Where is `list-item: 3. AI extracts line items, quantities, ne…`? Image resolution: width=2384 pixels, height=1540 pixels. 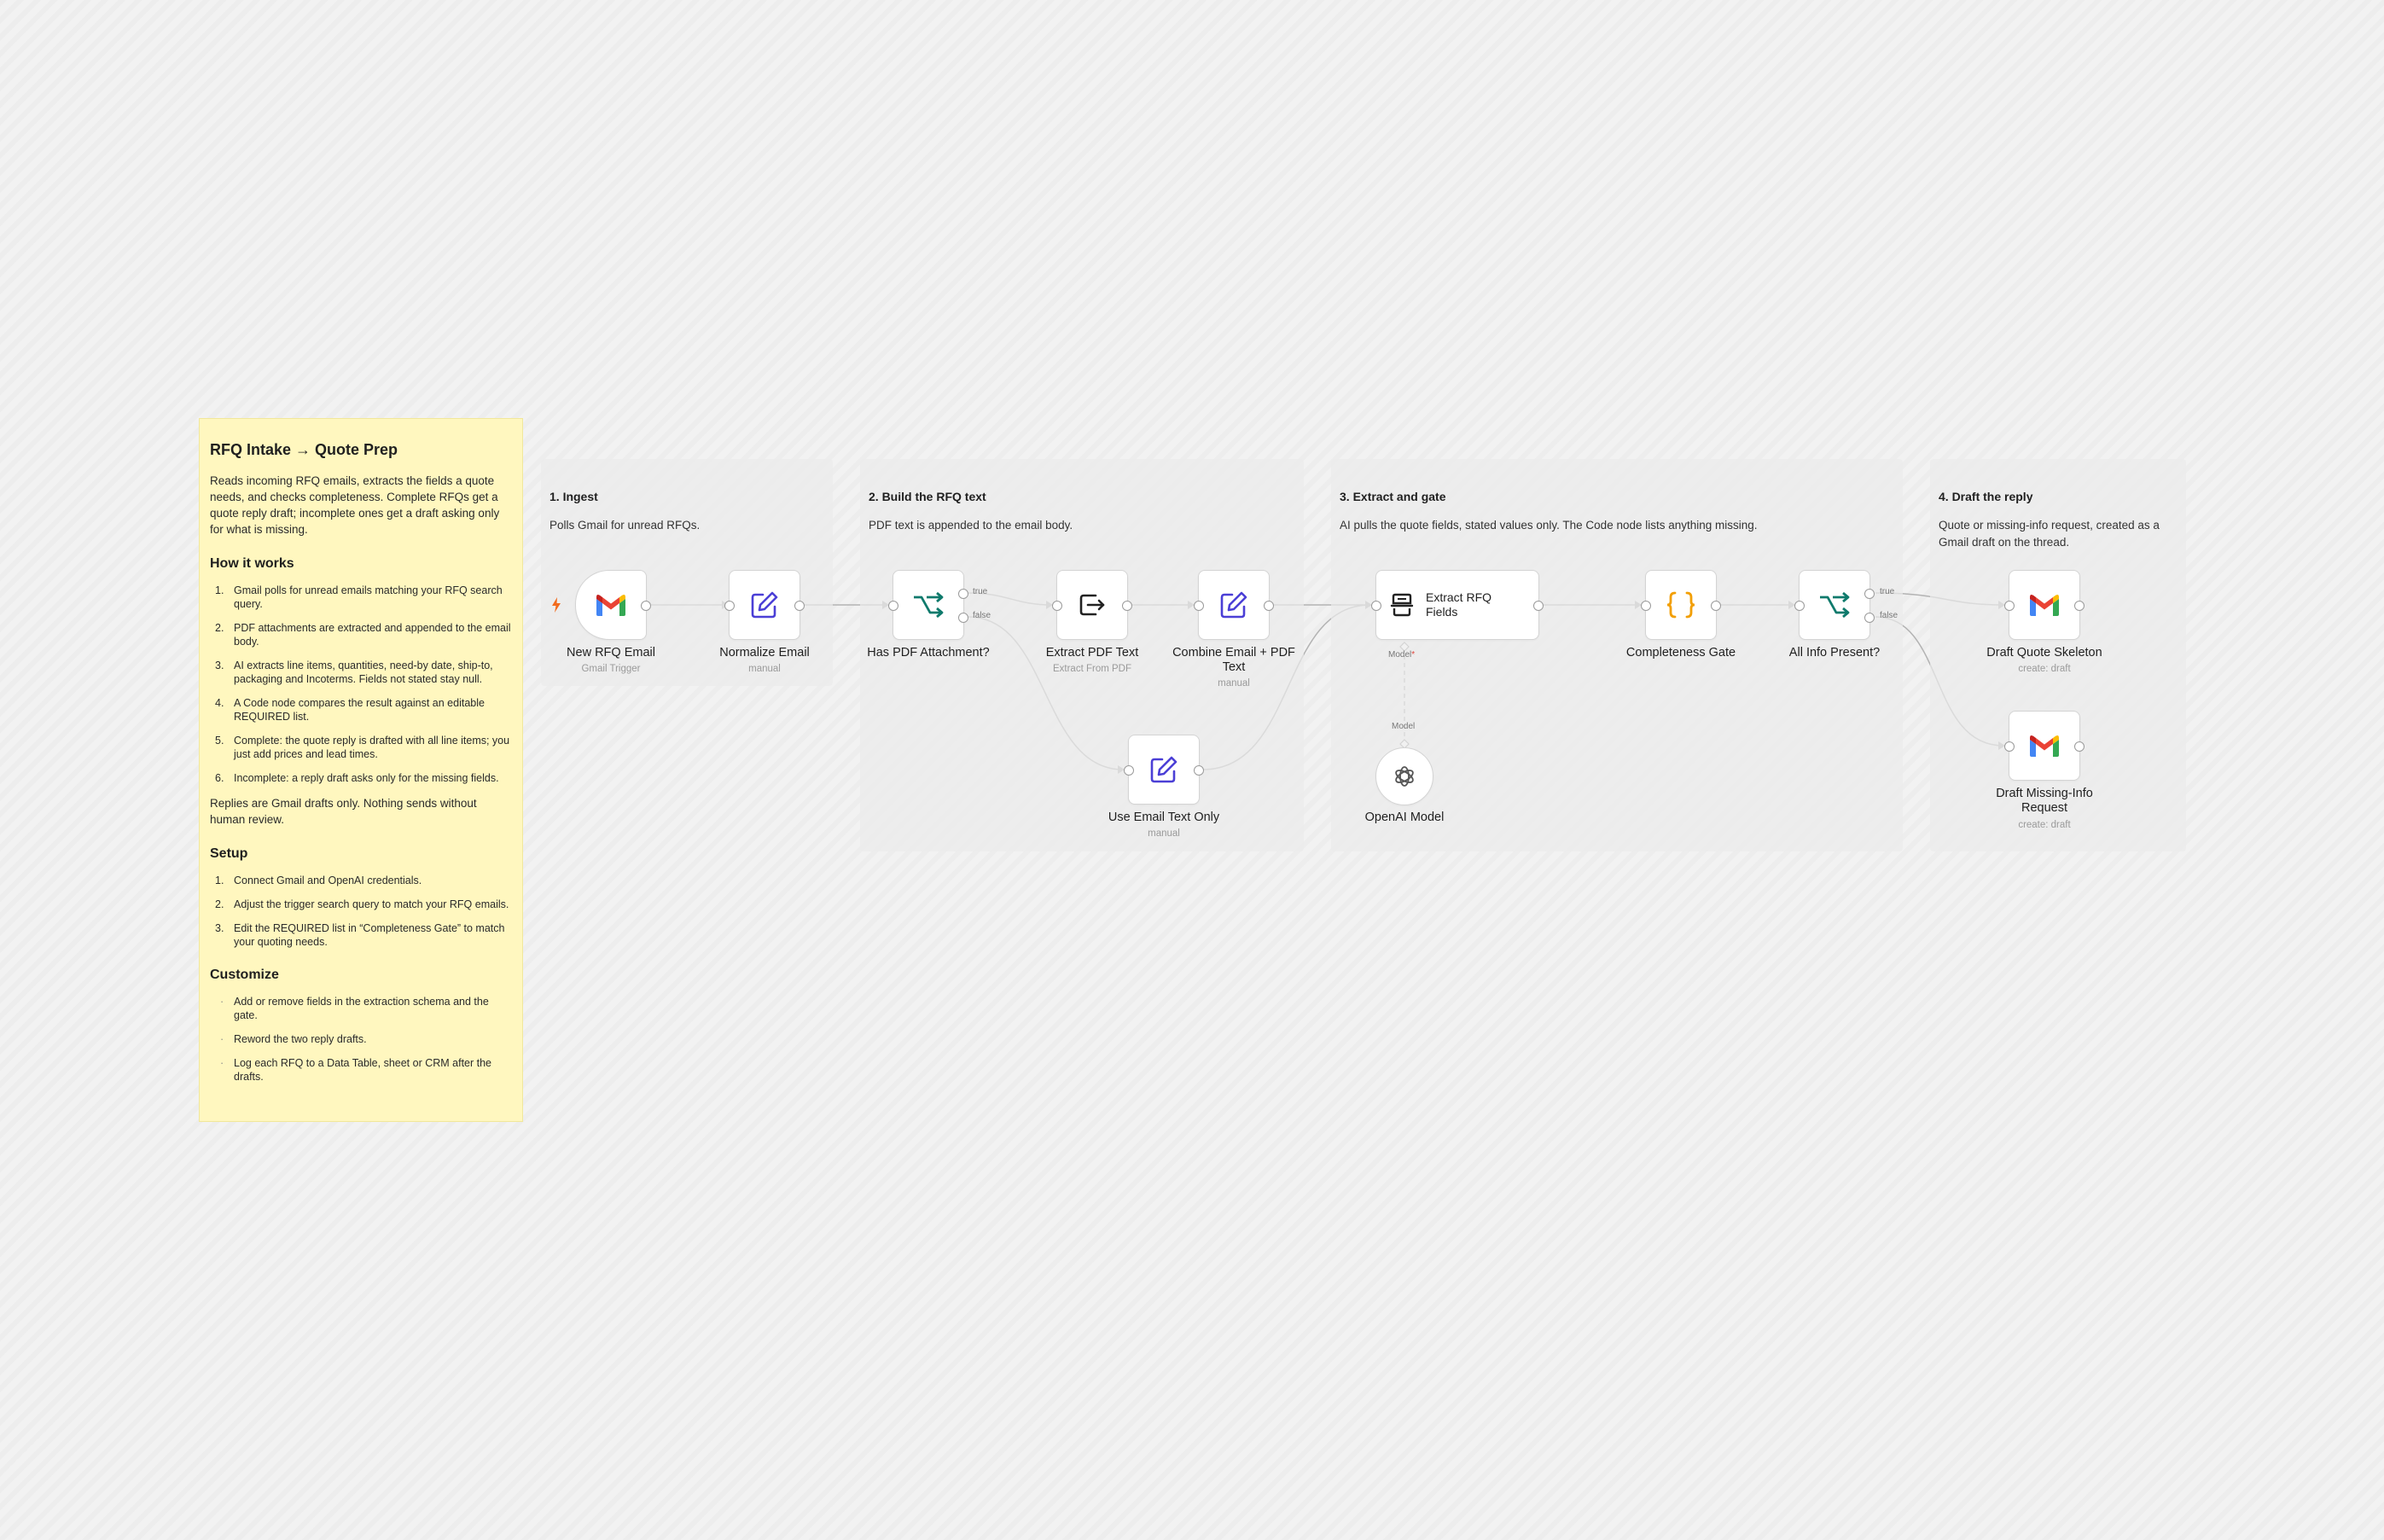 list-item: 3. AI extracts line items, quantities, ne… is located at coordinates (354, 672).